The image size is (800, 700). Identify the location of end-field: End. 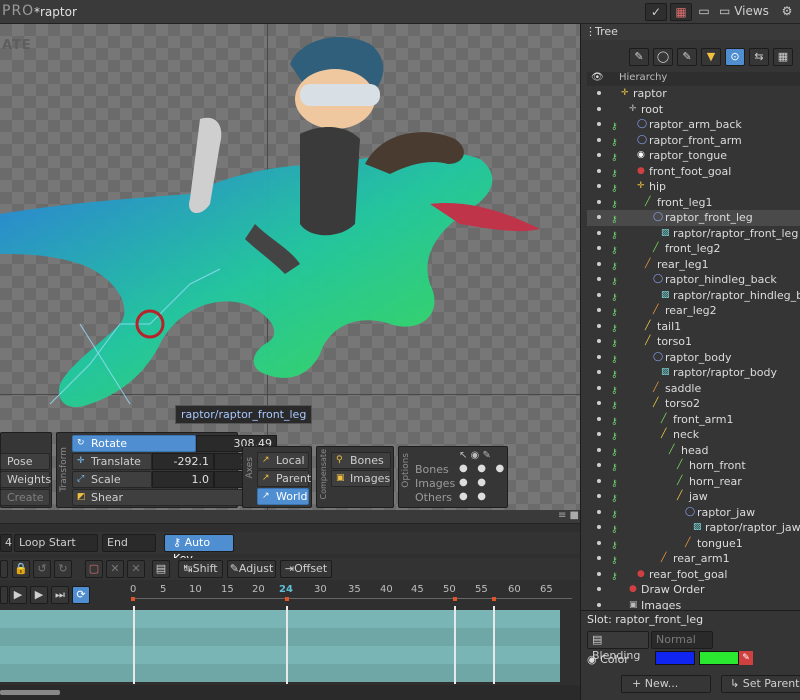
(129, 543).